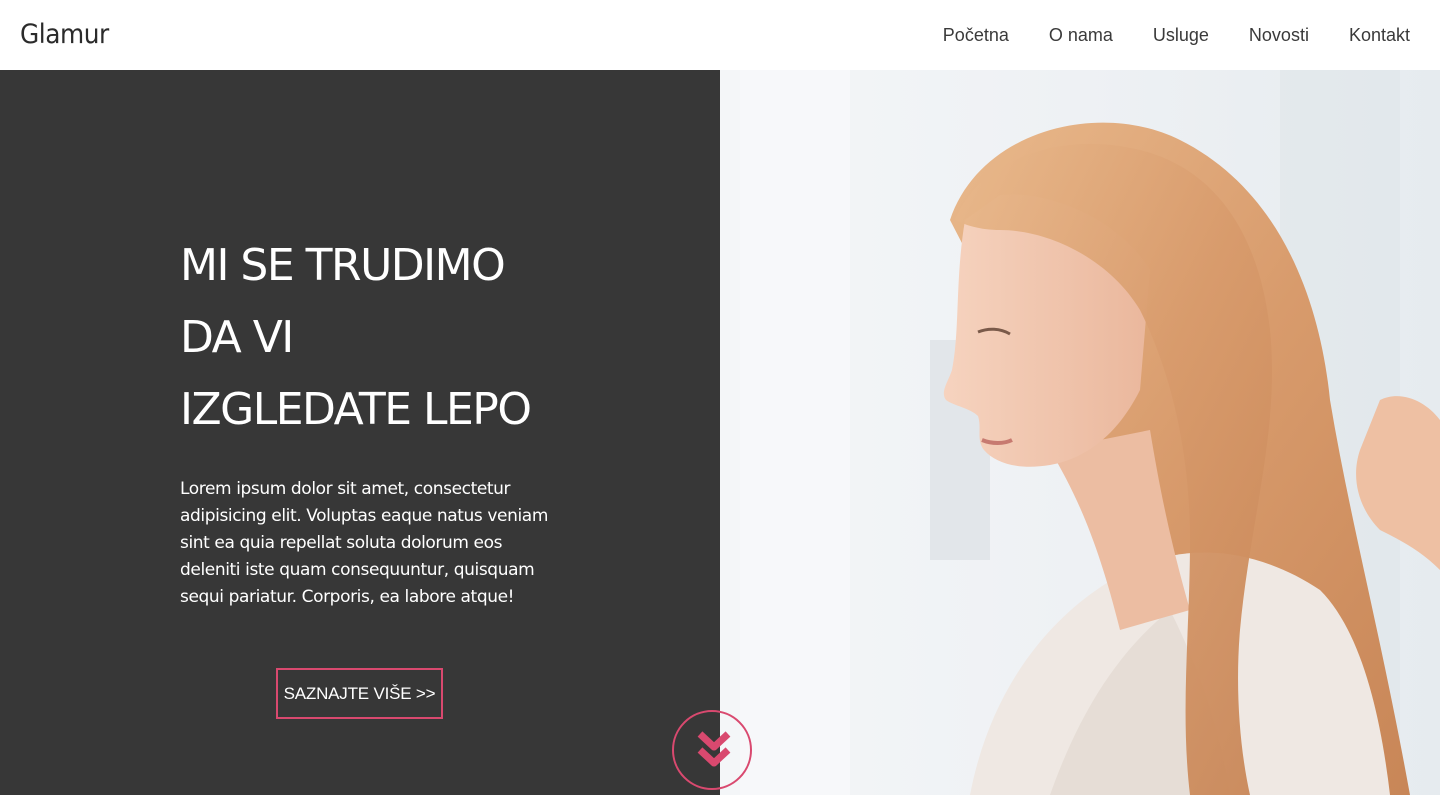  Describe the element at coordinates (1379, 35) in the screenshot. I see `nav-item-kontakt: Kontakt` at that location.